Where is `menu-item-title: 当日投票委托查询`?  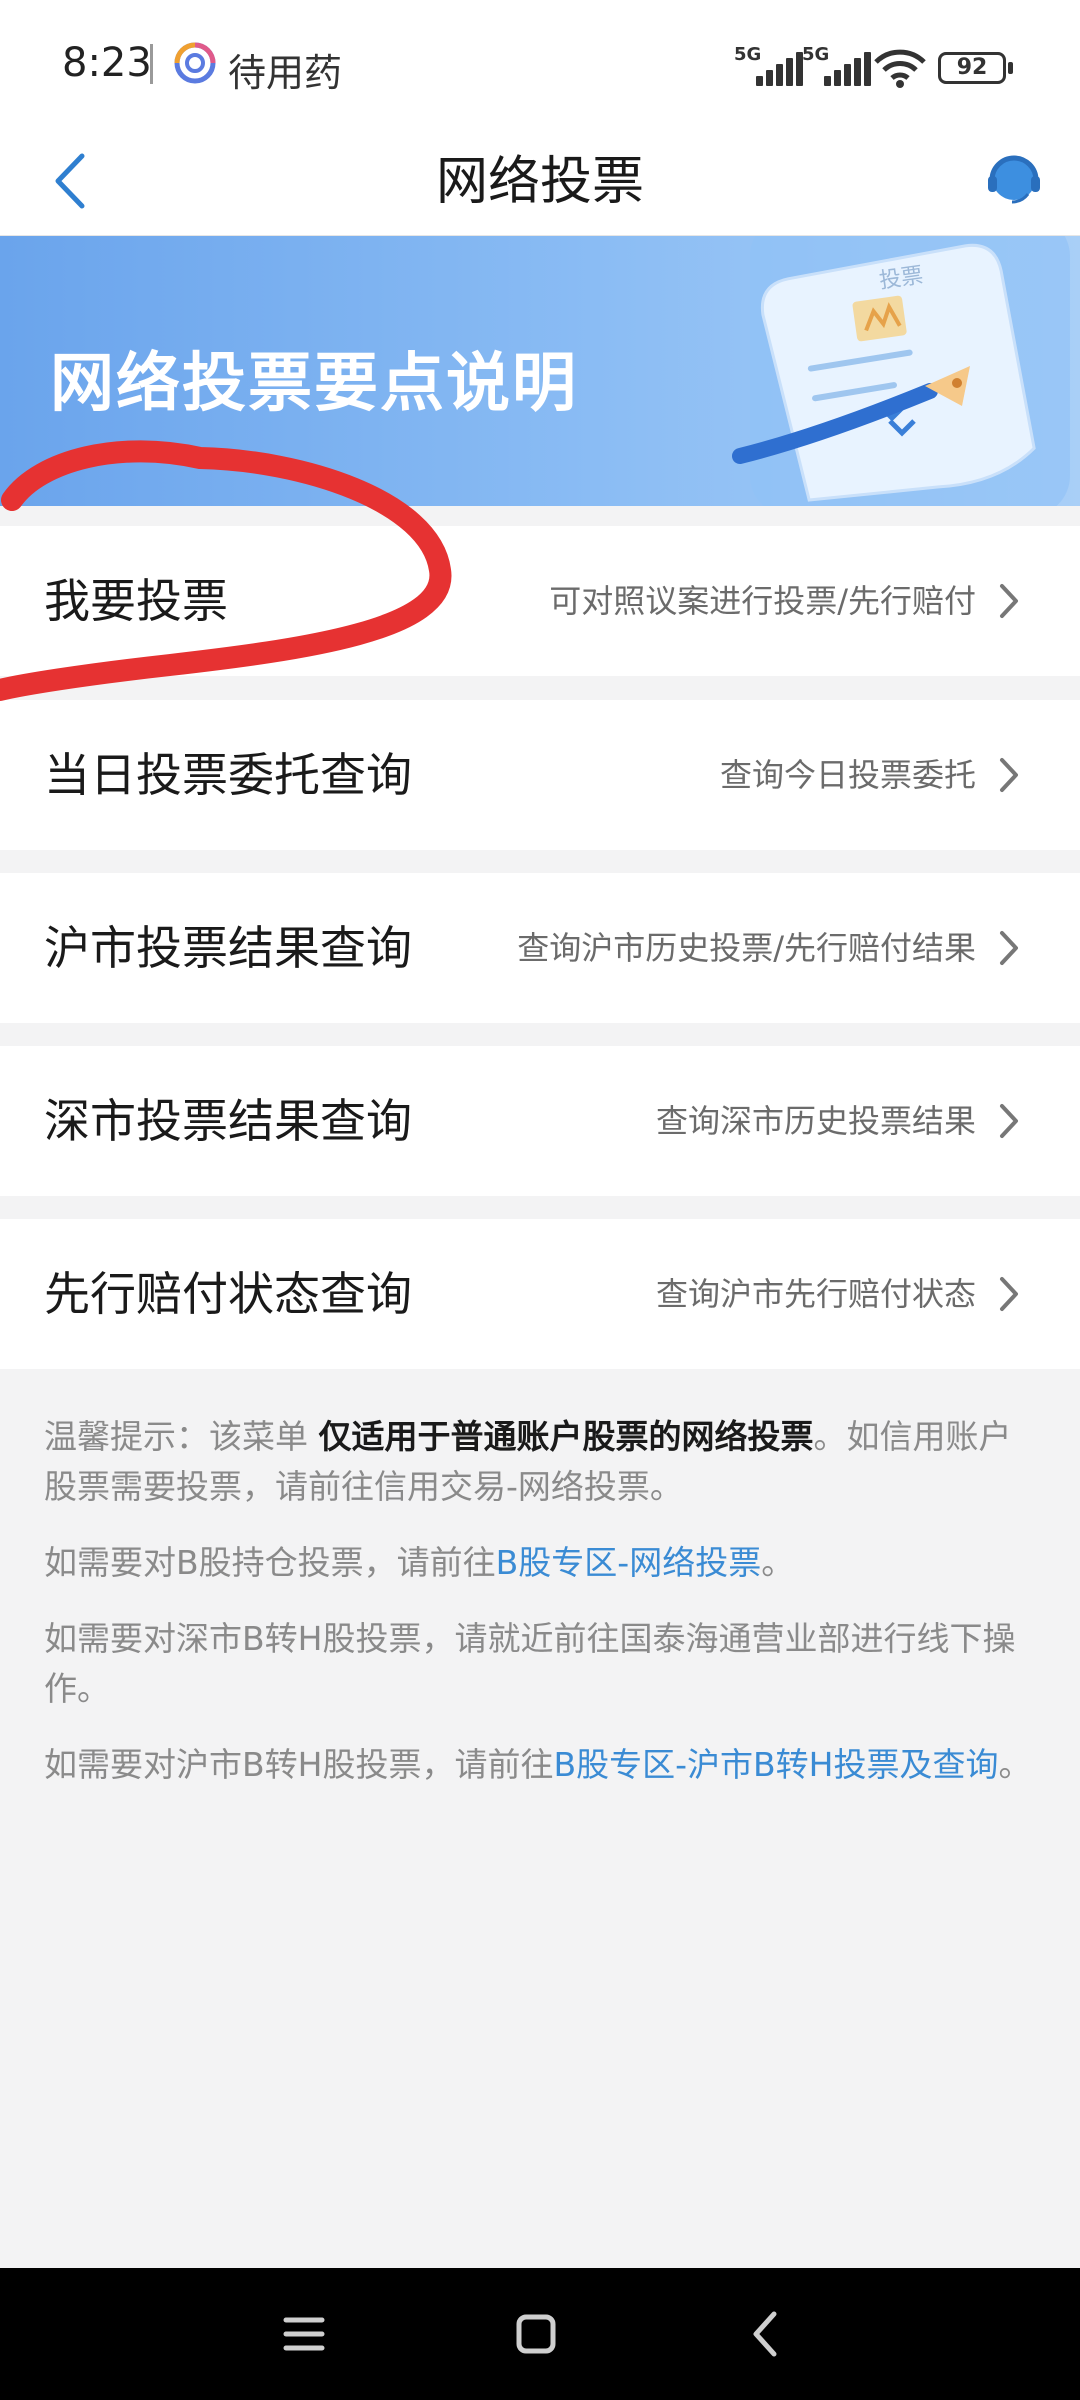 menu-item-title: 当日投票委托查询 is located at coordinates (228, 775).